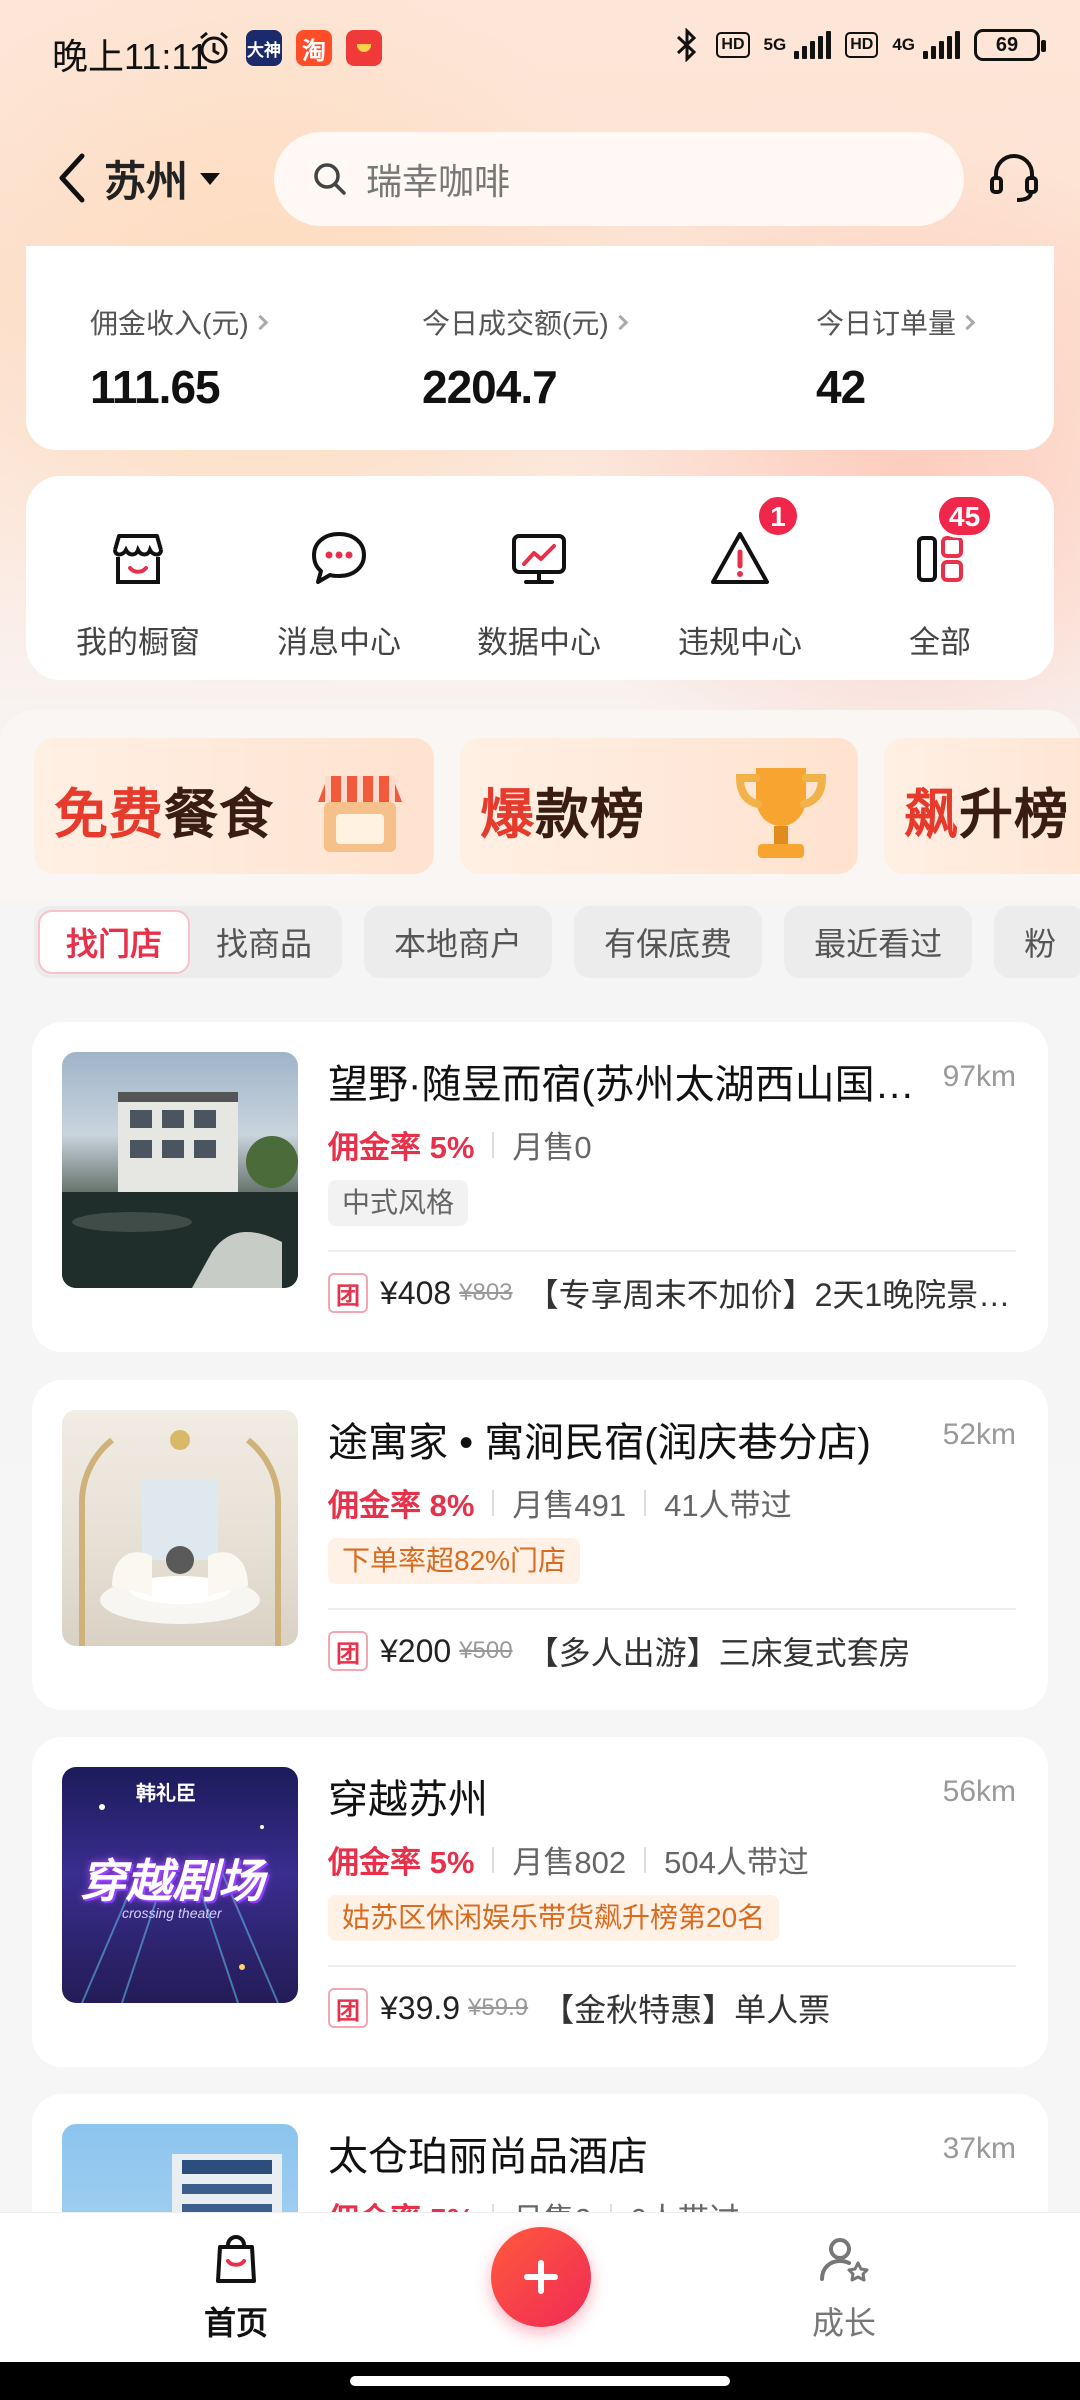 This screenshot has height=2400, width=1080. What do you see at coordinates (416, 1650) in the screenshot?
I see `deal-price: ¥200` at bounding box center [416, 1650].